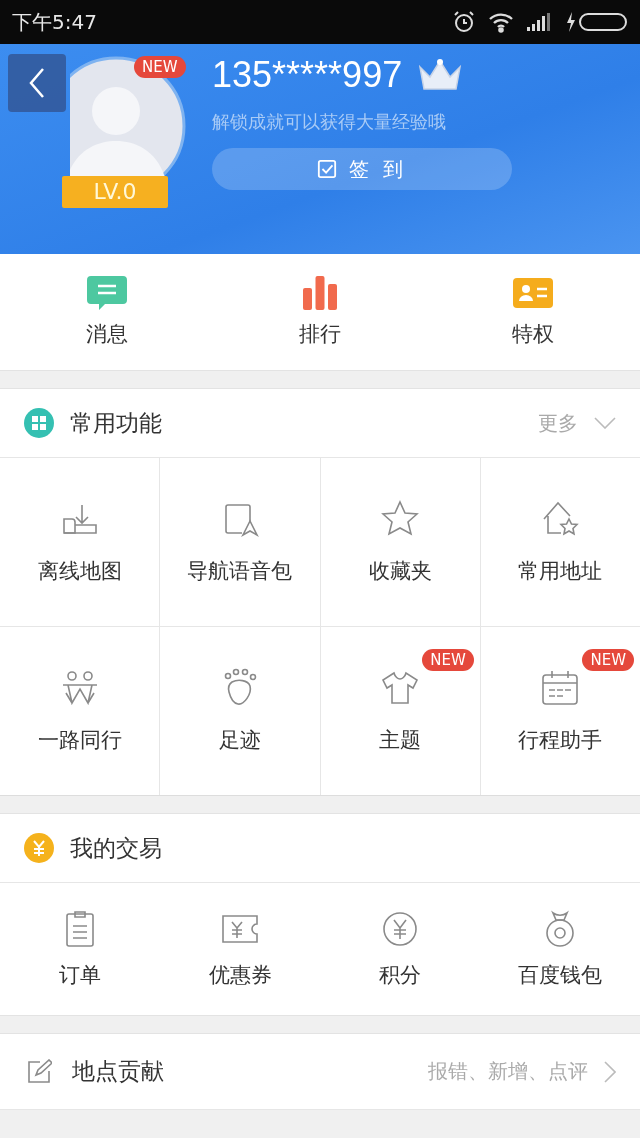  Describe the element at coordinates (54, 22) in the screenshot. I see `status-time: 下午5:47` at that location.